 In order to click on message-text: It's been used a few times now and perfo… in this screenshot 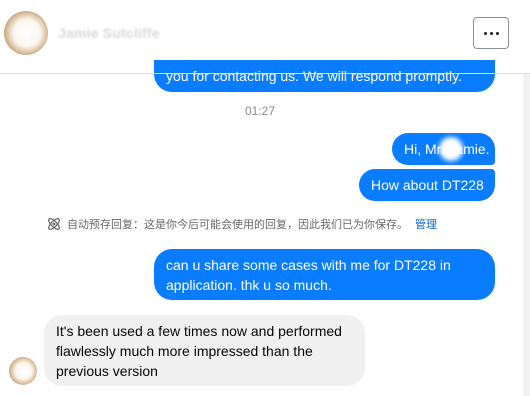, I will do `click(199, 351)`.